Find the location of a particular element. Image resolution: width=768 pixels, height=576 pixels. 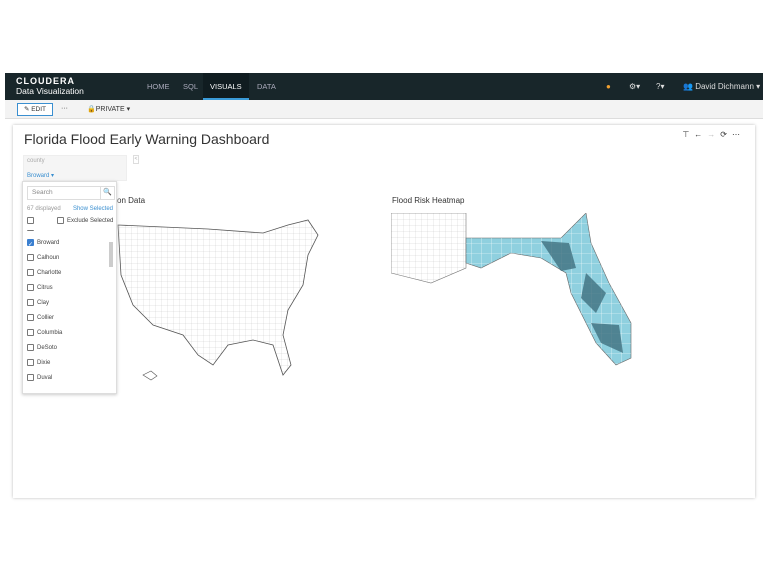

county-label: DeSoto is located at coordinates (47, 348).